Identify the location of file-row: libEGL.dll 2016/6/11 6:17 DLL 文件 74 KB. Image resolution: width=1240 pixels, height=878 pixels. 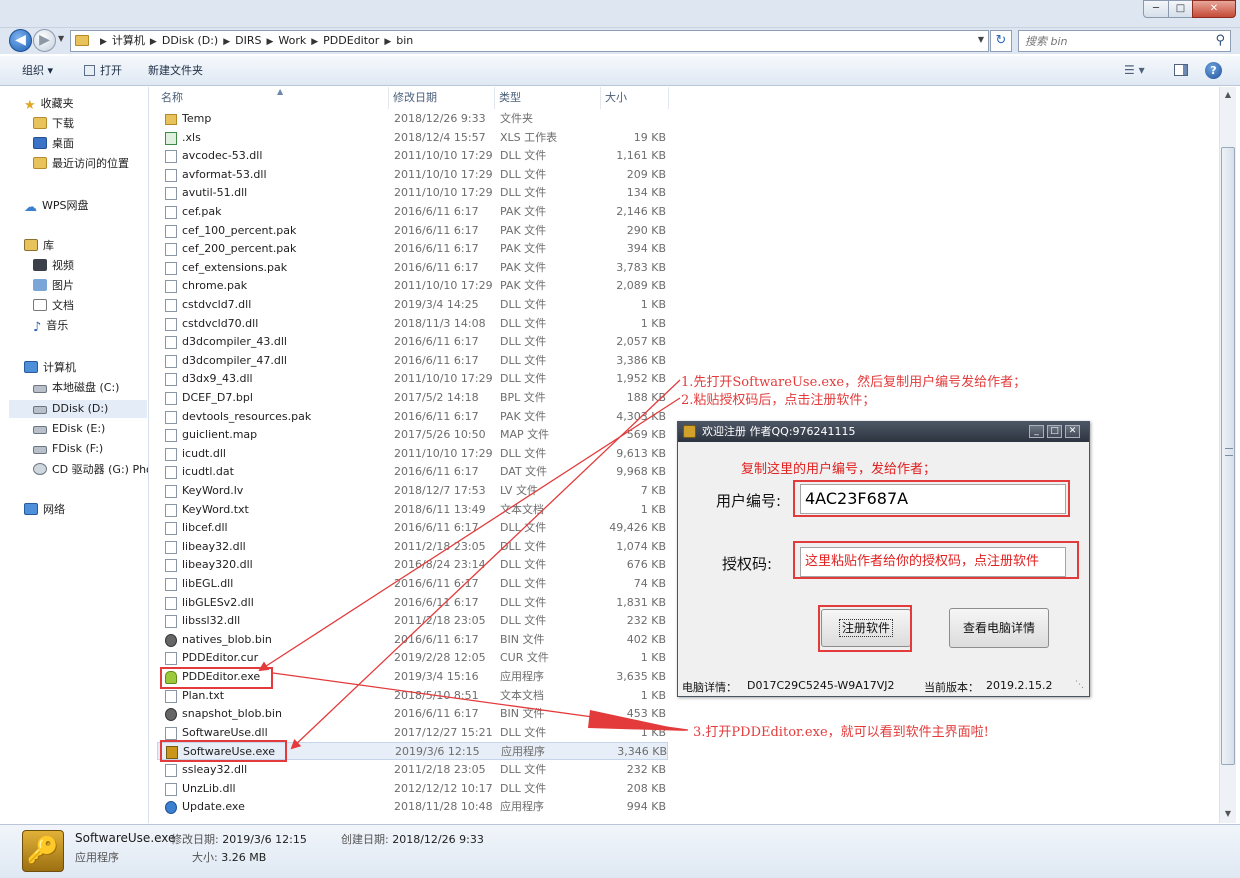
(412, 584).